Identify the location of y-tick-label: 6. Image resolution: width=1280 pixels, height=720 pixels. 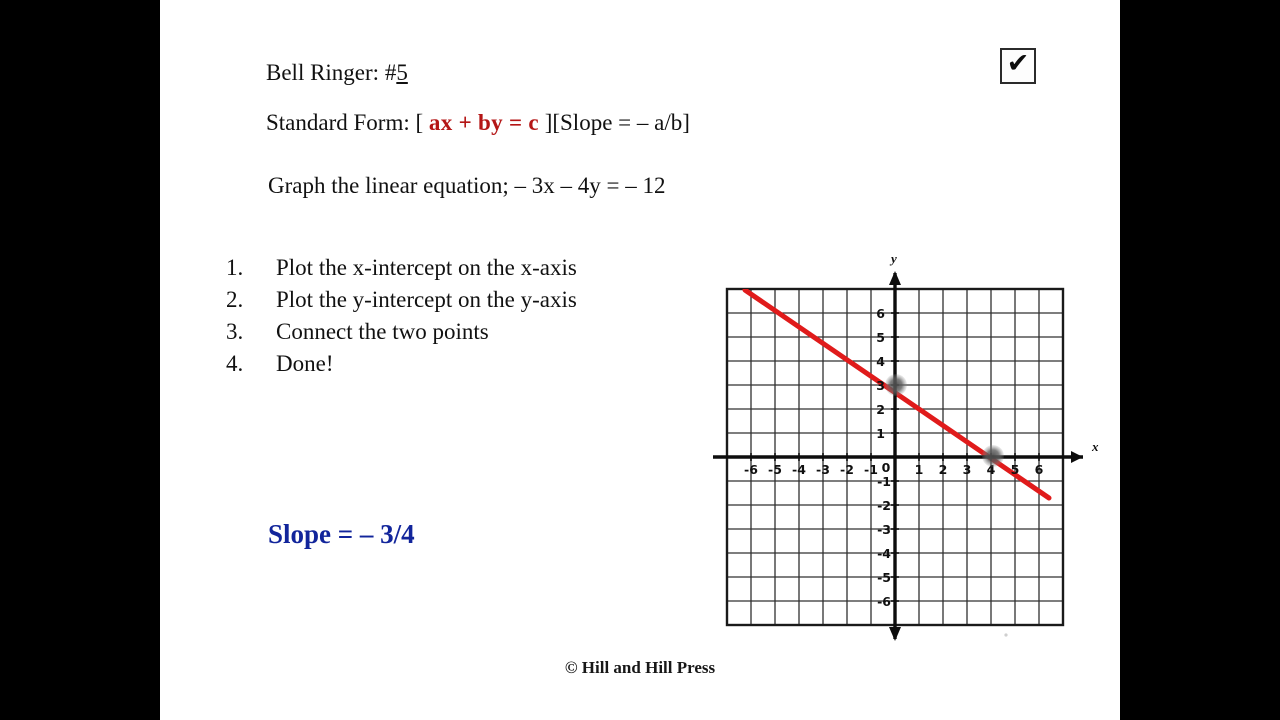
(880, 313).